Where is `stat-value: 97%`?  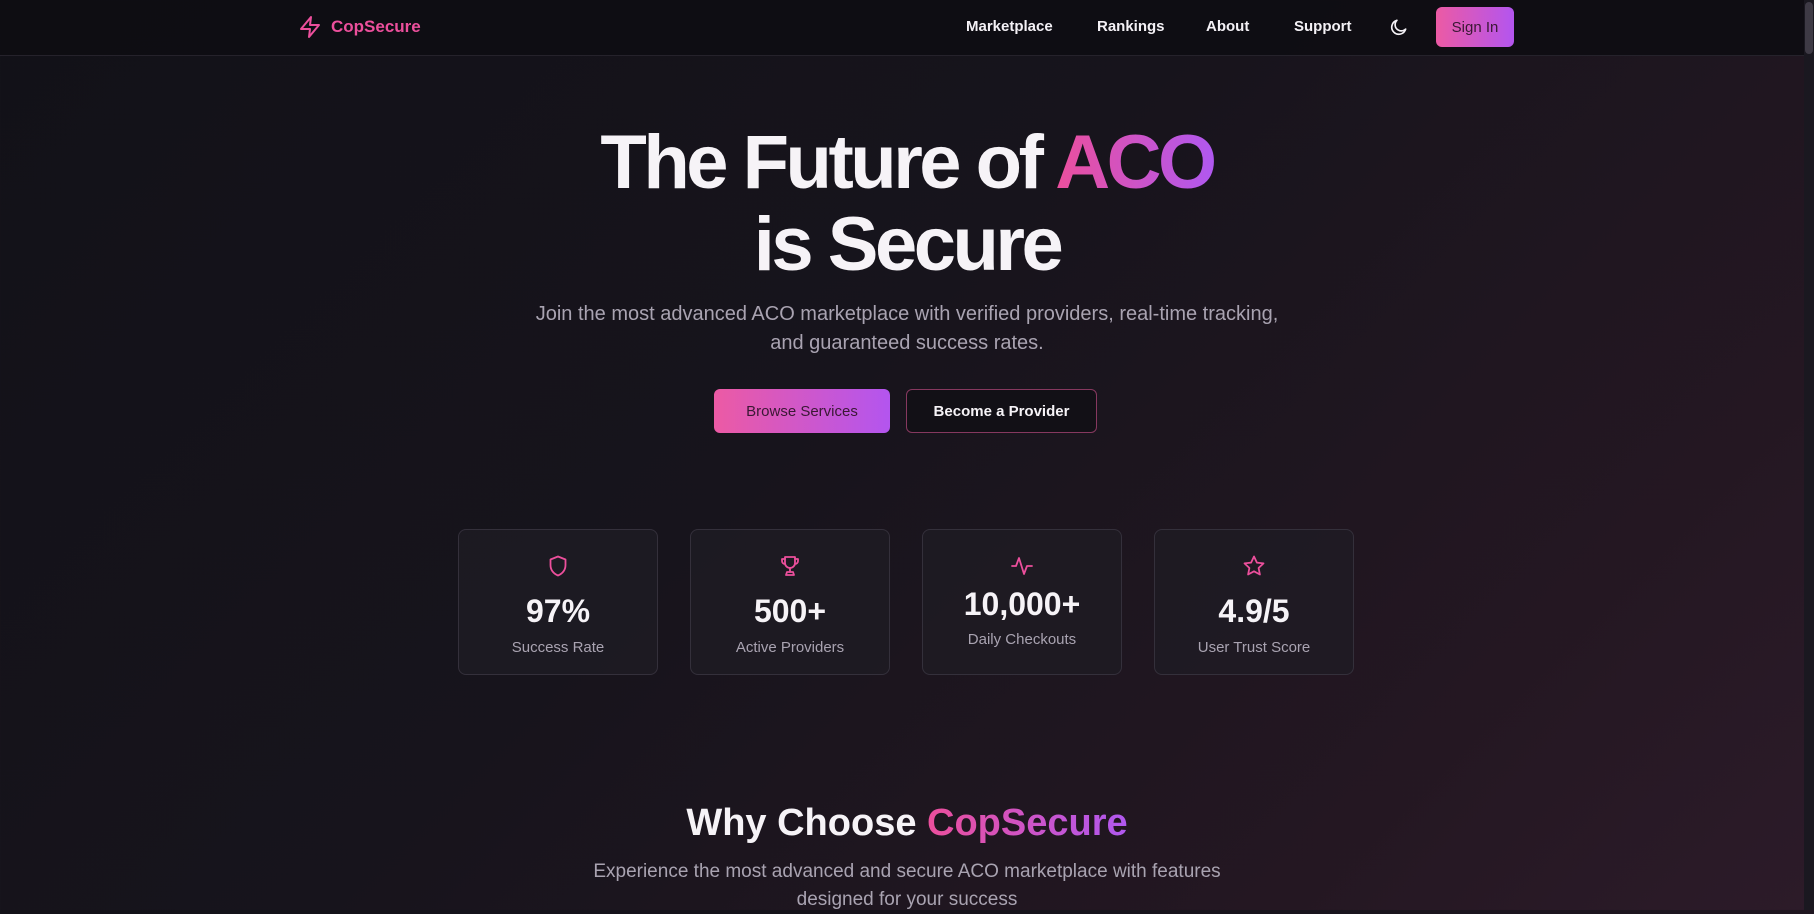
stat-value: 97% is located at coordinates (558, 611).